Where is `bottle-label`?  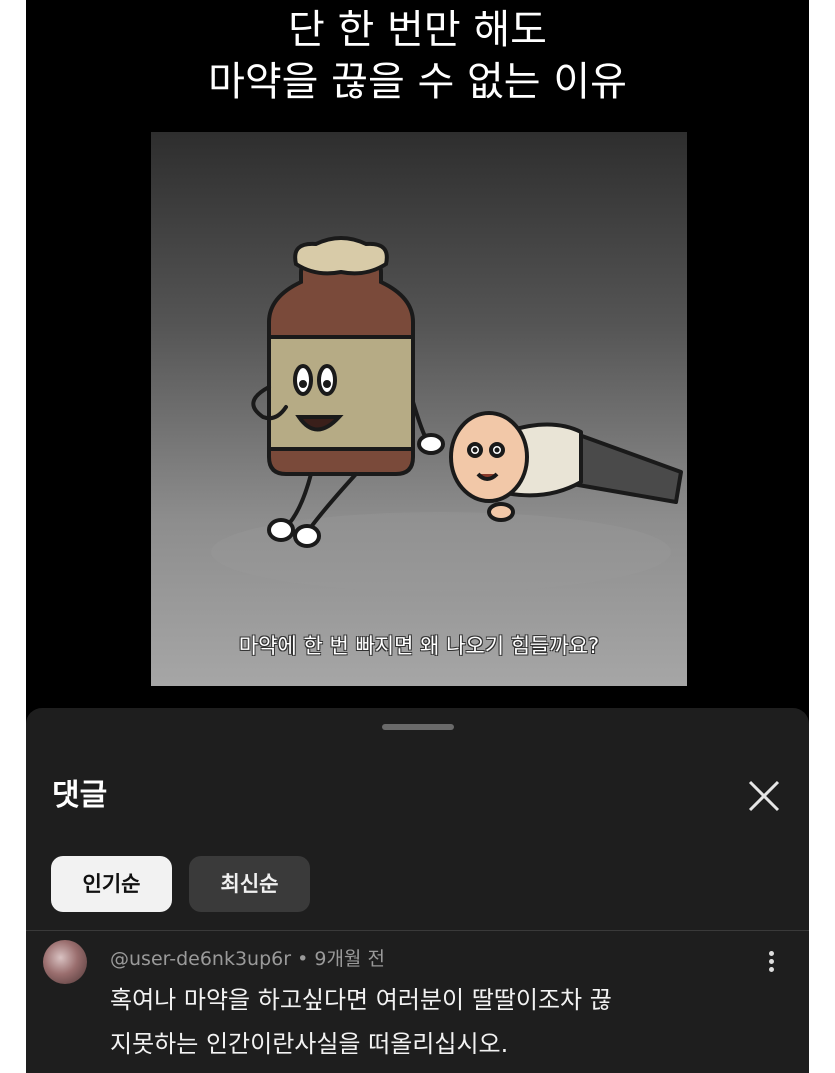
bottle-label is located at coordinates (341, 393).